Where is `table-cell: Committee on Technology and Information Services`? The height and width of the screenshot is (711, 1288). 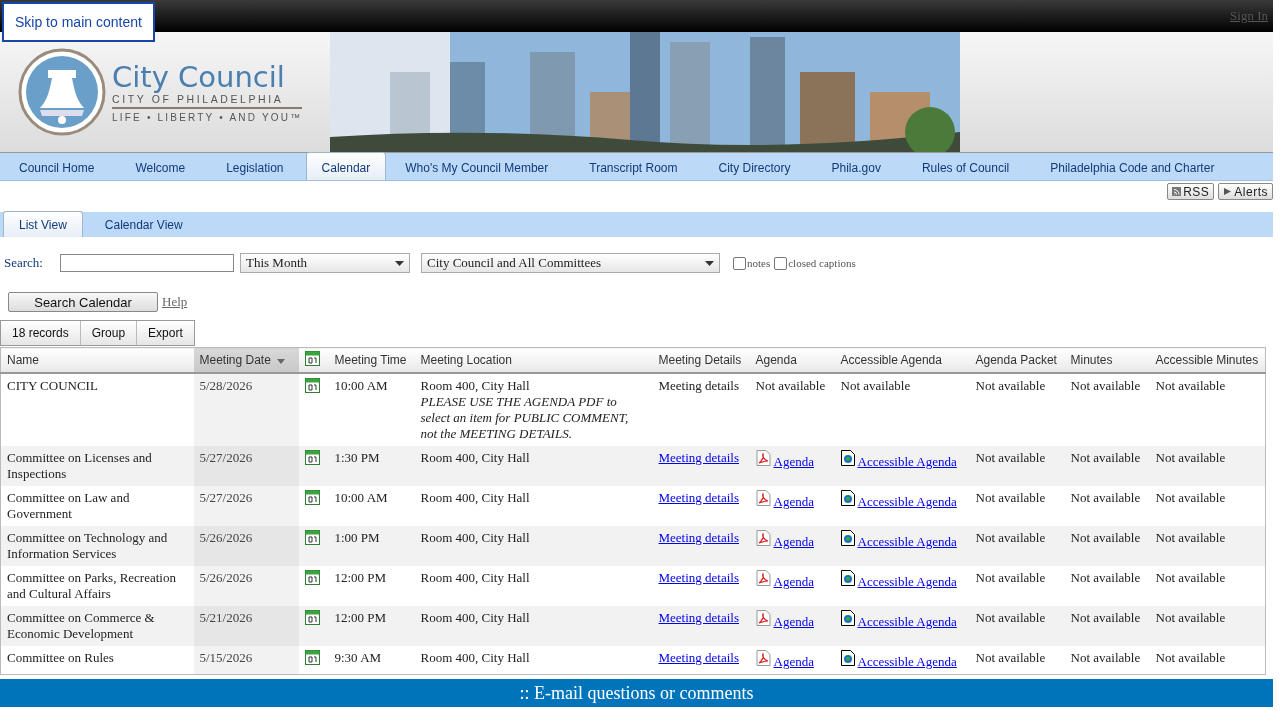
table-cell: Committee on Technology and Information Services is located at coordinates (87, 545).